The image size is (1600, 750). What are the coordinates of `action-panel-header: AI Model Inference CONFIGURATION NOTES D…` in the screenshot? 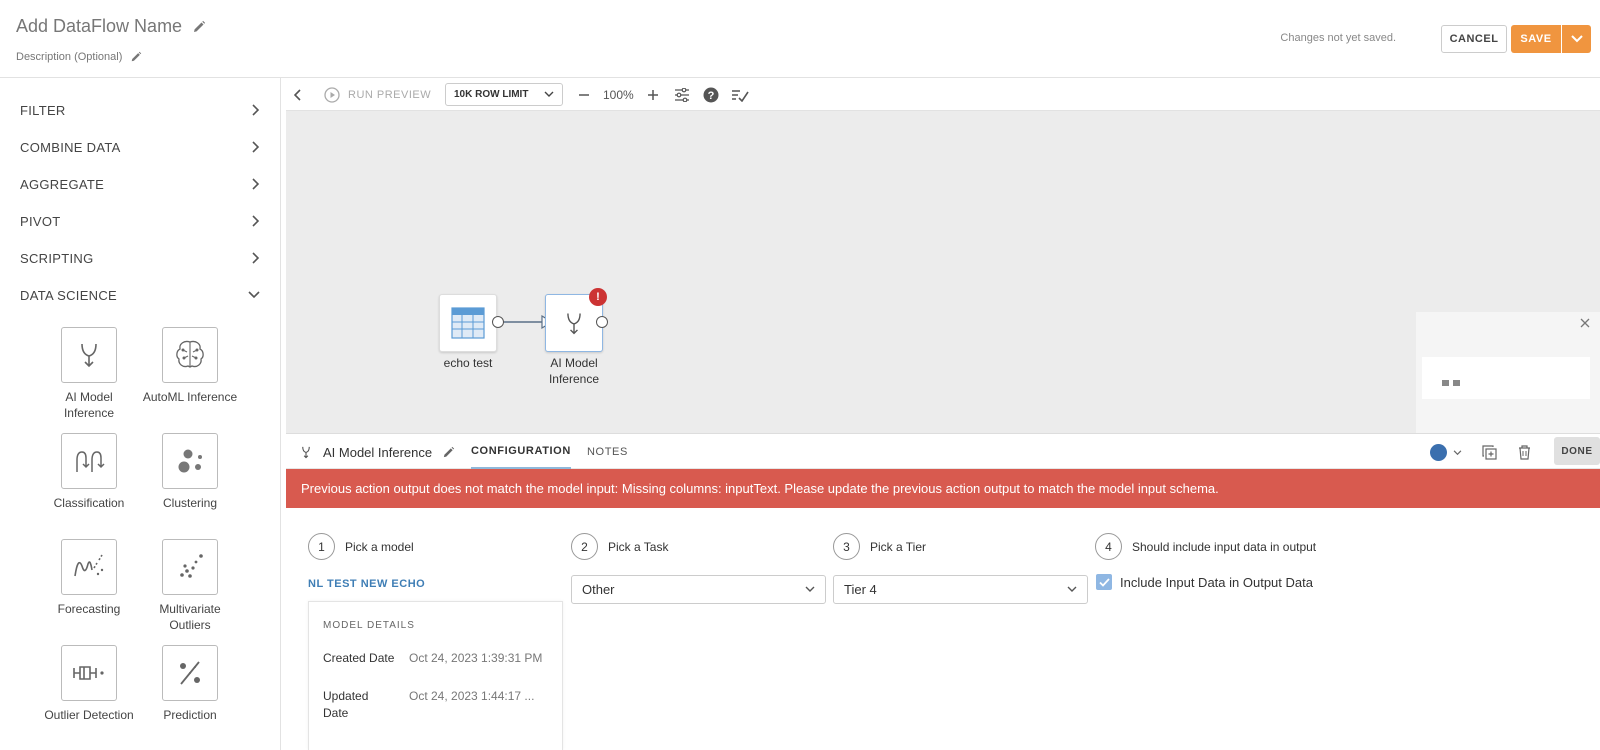 It's located at (943, 451).